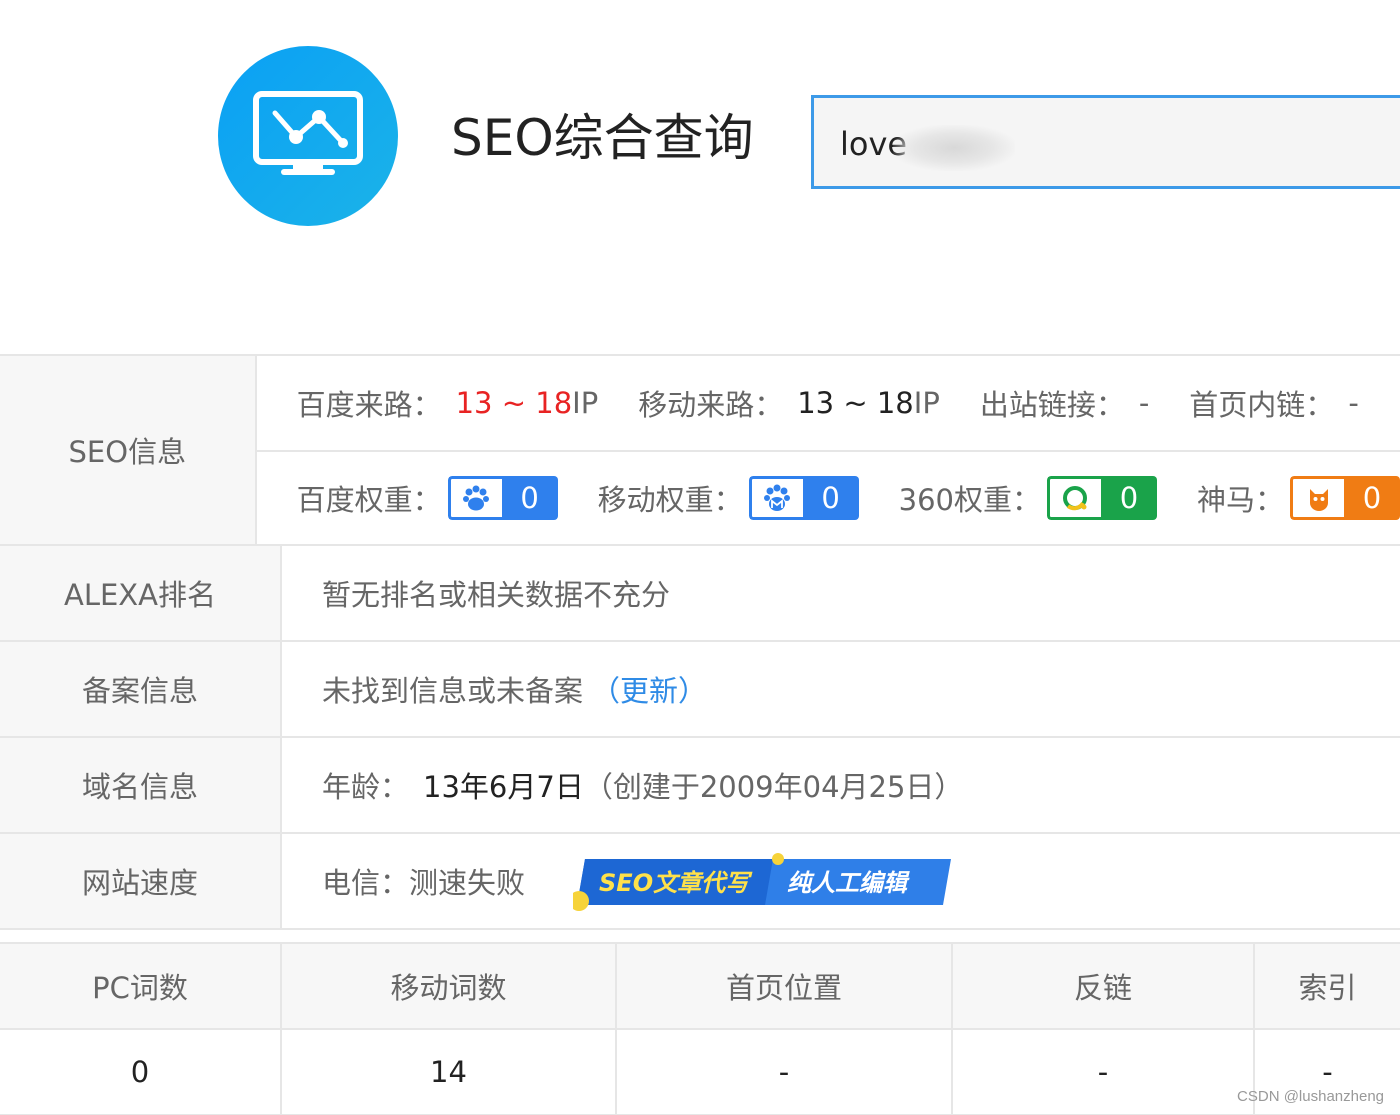  I want to click on ad-text-2: 纯人工编辑, so click(847, 883).